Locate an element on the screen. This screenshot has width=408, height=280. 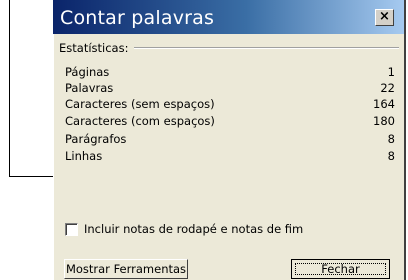
stat-row-chars-no-spaces: Caracteres (sem espaços) 164 is located at coordinates (230, 104).